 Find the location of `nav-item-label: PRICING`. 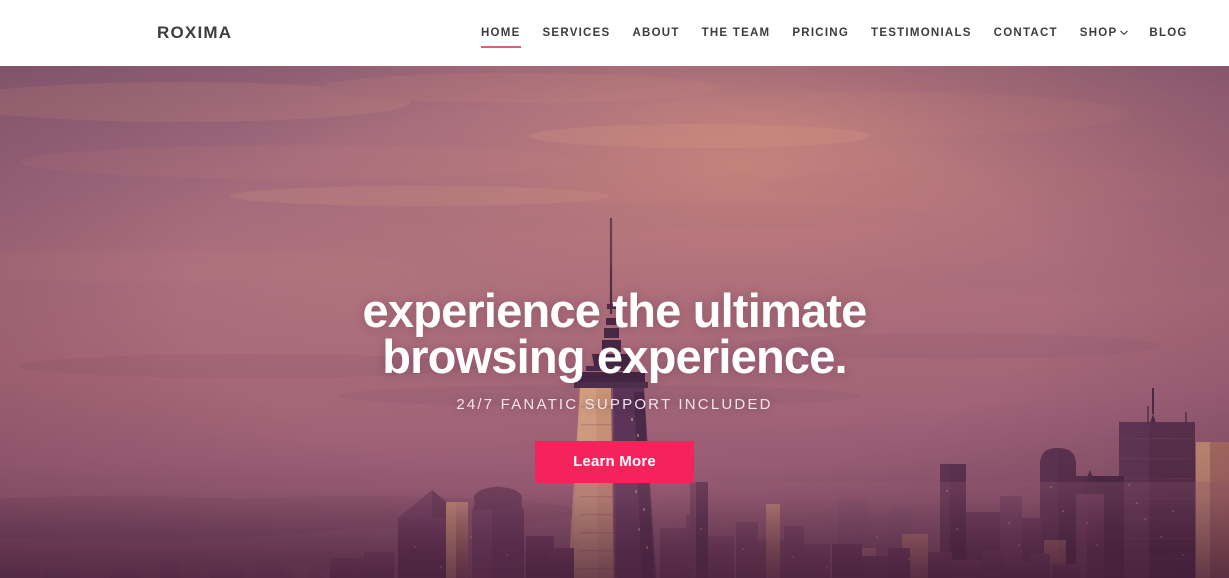

nav-item-label: PRICING is located at coordinates (821, 33).